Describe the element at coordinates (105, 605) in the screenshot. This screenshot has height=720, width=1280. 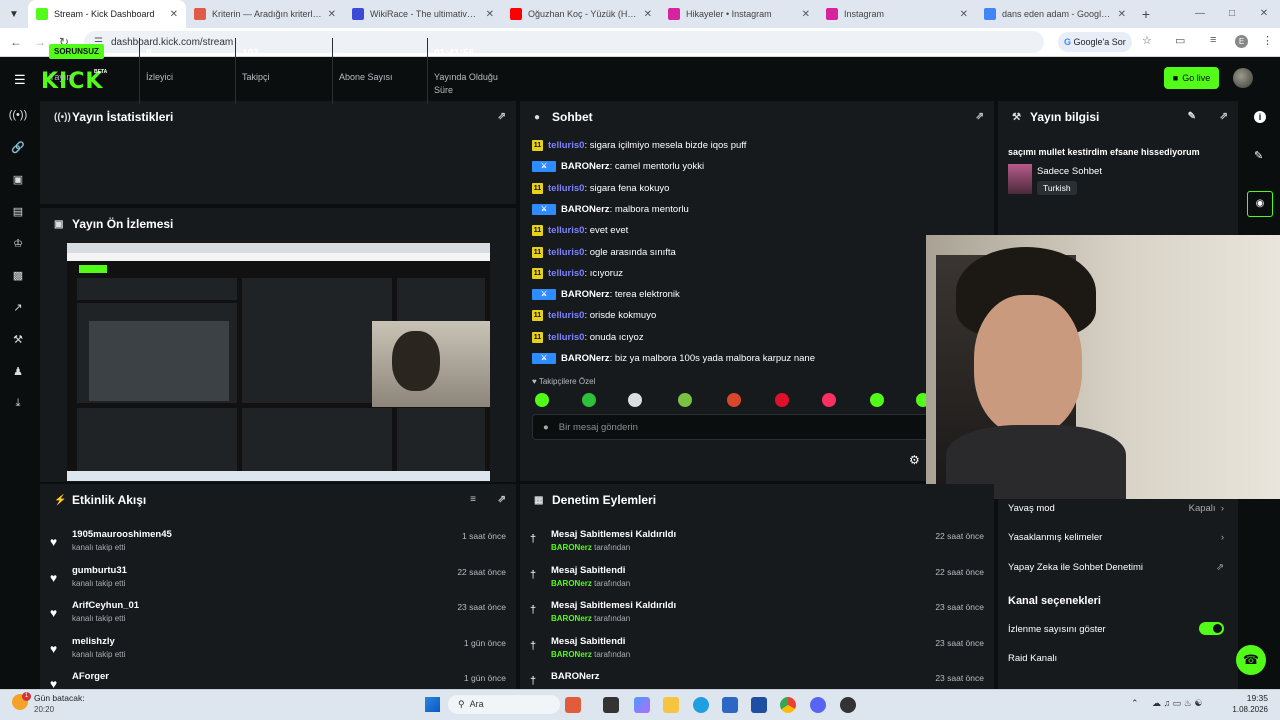
I see `activity-username: ArifCeyhun_01` at that location.